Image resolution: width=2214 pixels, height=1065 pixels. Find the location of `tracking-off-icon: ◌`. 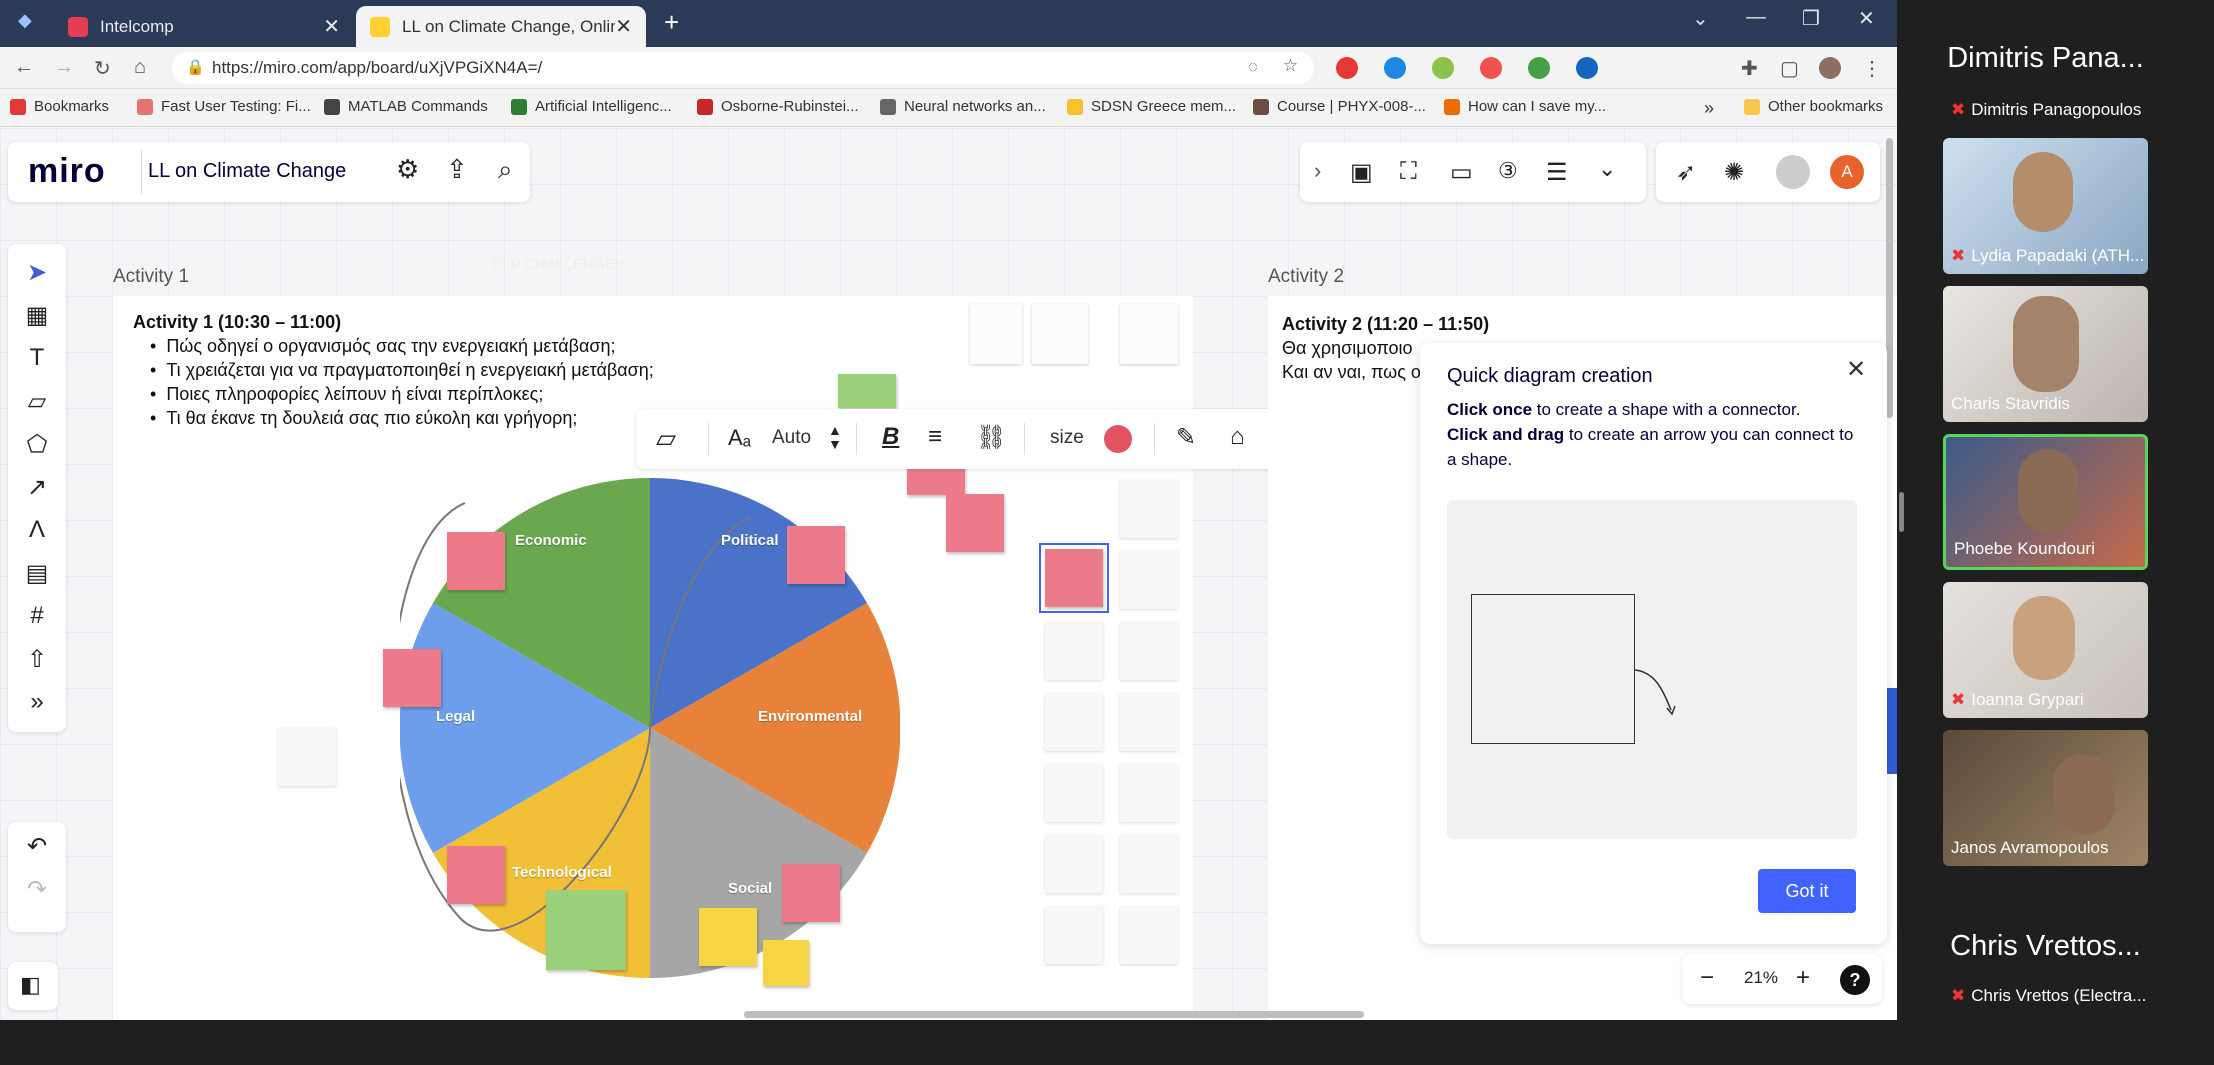

tracking-off-icon: ◌ is located at coordinates (1253, 67).